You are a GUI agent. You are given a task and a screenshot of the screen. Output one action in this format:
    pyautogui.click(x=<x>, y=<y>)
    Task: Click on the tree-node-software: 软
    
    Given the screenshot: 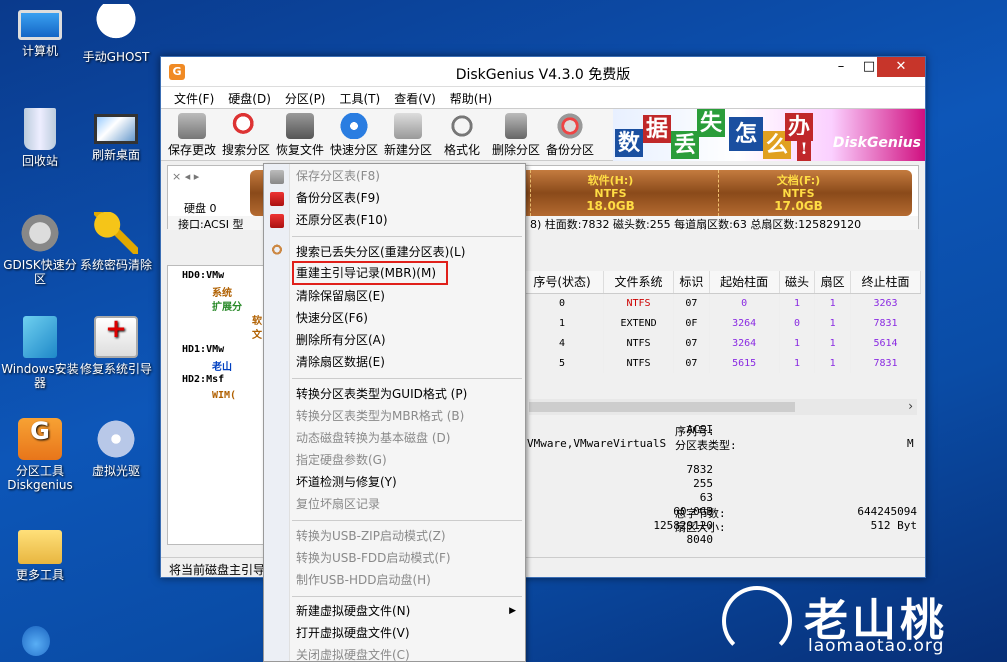 What is the action you would take?
    pyautogui.click(x=257, y=319)
    